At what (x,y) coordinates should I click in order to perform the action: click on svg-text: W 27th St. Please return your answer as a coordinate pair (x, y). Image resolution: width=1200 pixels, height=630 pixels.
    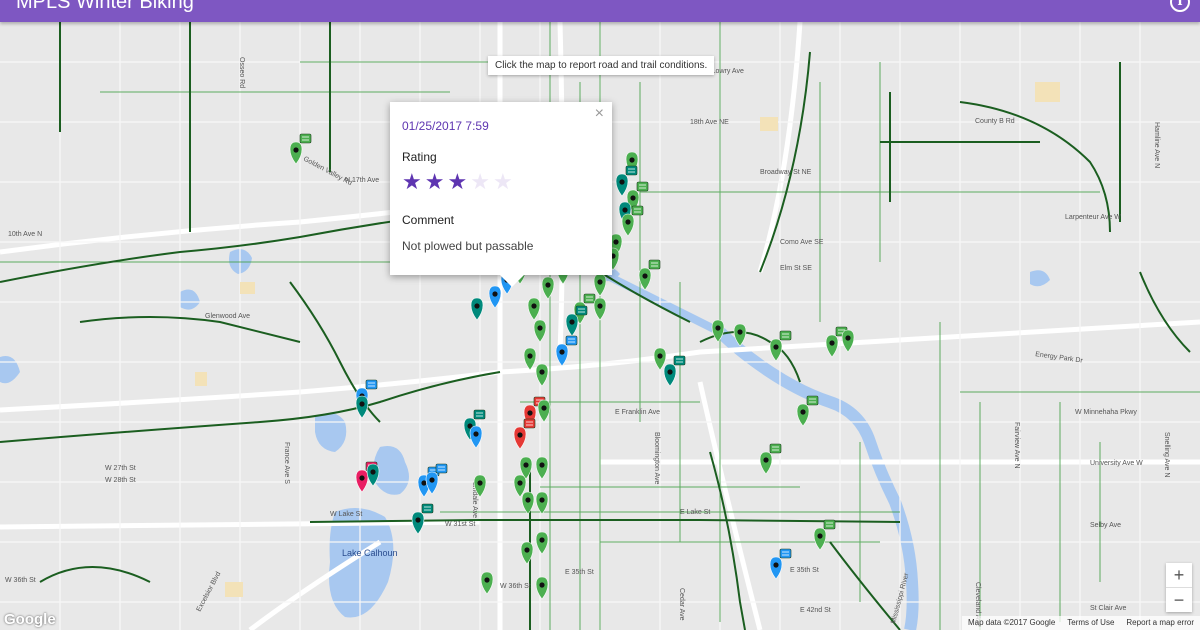
    Looking at the image, I should click on (120, 468).